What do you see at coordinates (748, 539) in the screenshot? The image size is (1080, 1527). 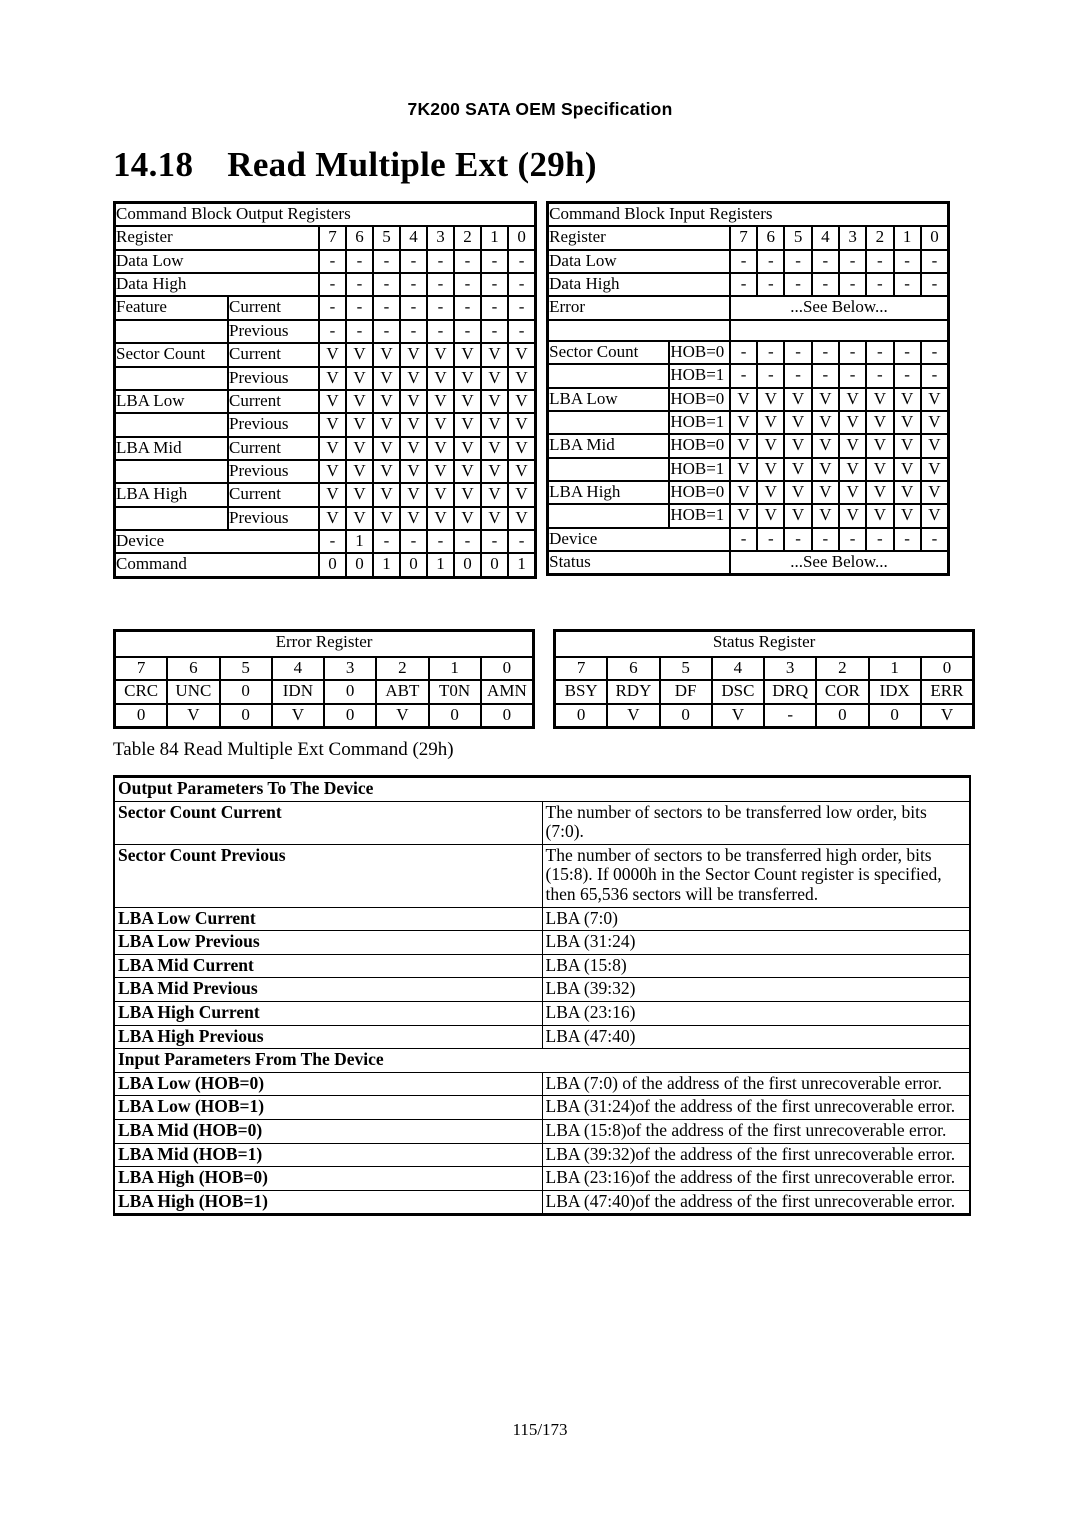 I see `table-row: Device - - - - - - - -` at bounding box center [748, 539].